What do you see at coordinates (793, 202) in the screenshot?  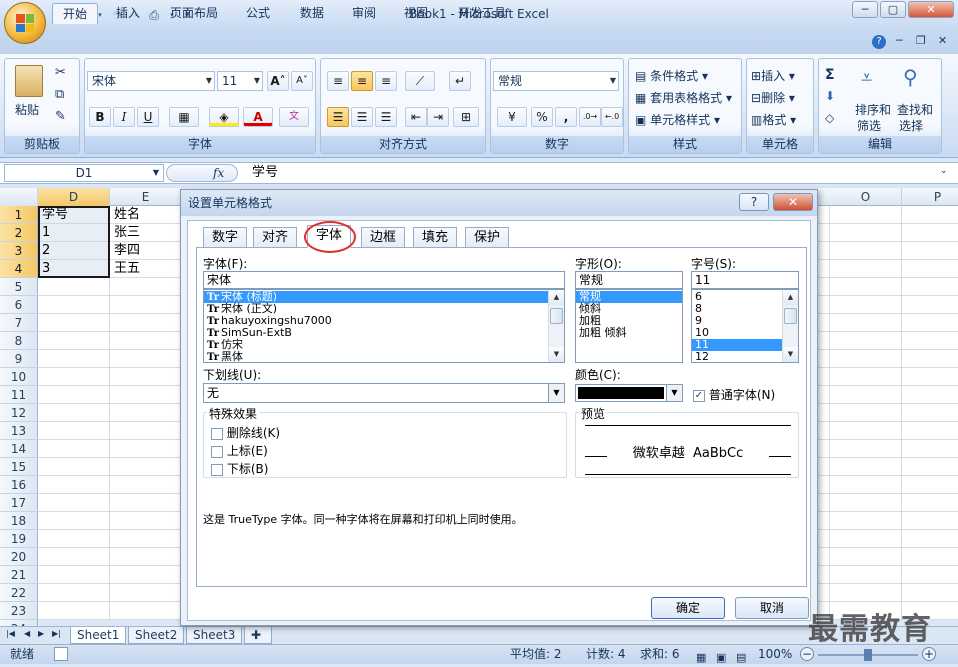 I see `dialog-close-button: ✕` at bounding box center [793, 202].